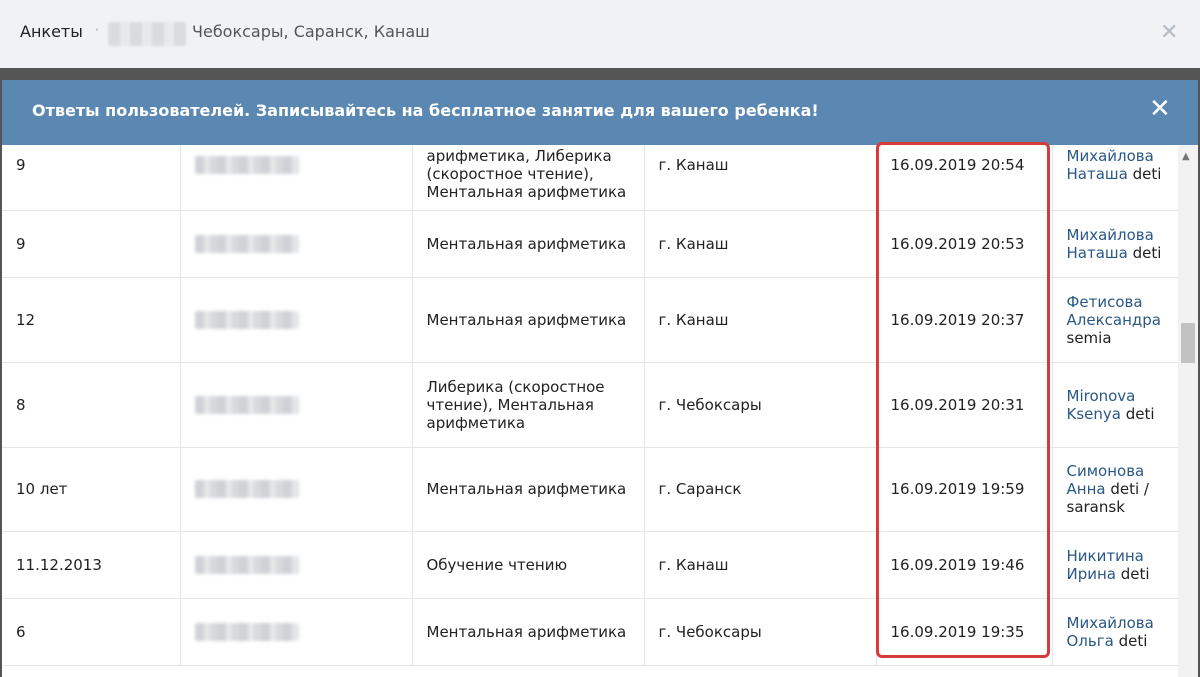 The image size is (1200, 677). I want to click on child-age-cell: 10 лет, so click(91, 489).